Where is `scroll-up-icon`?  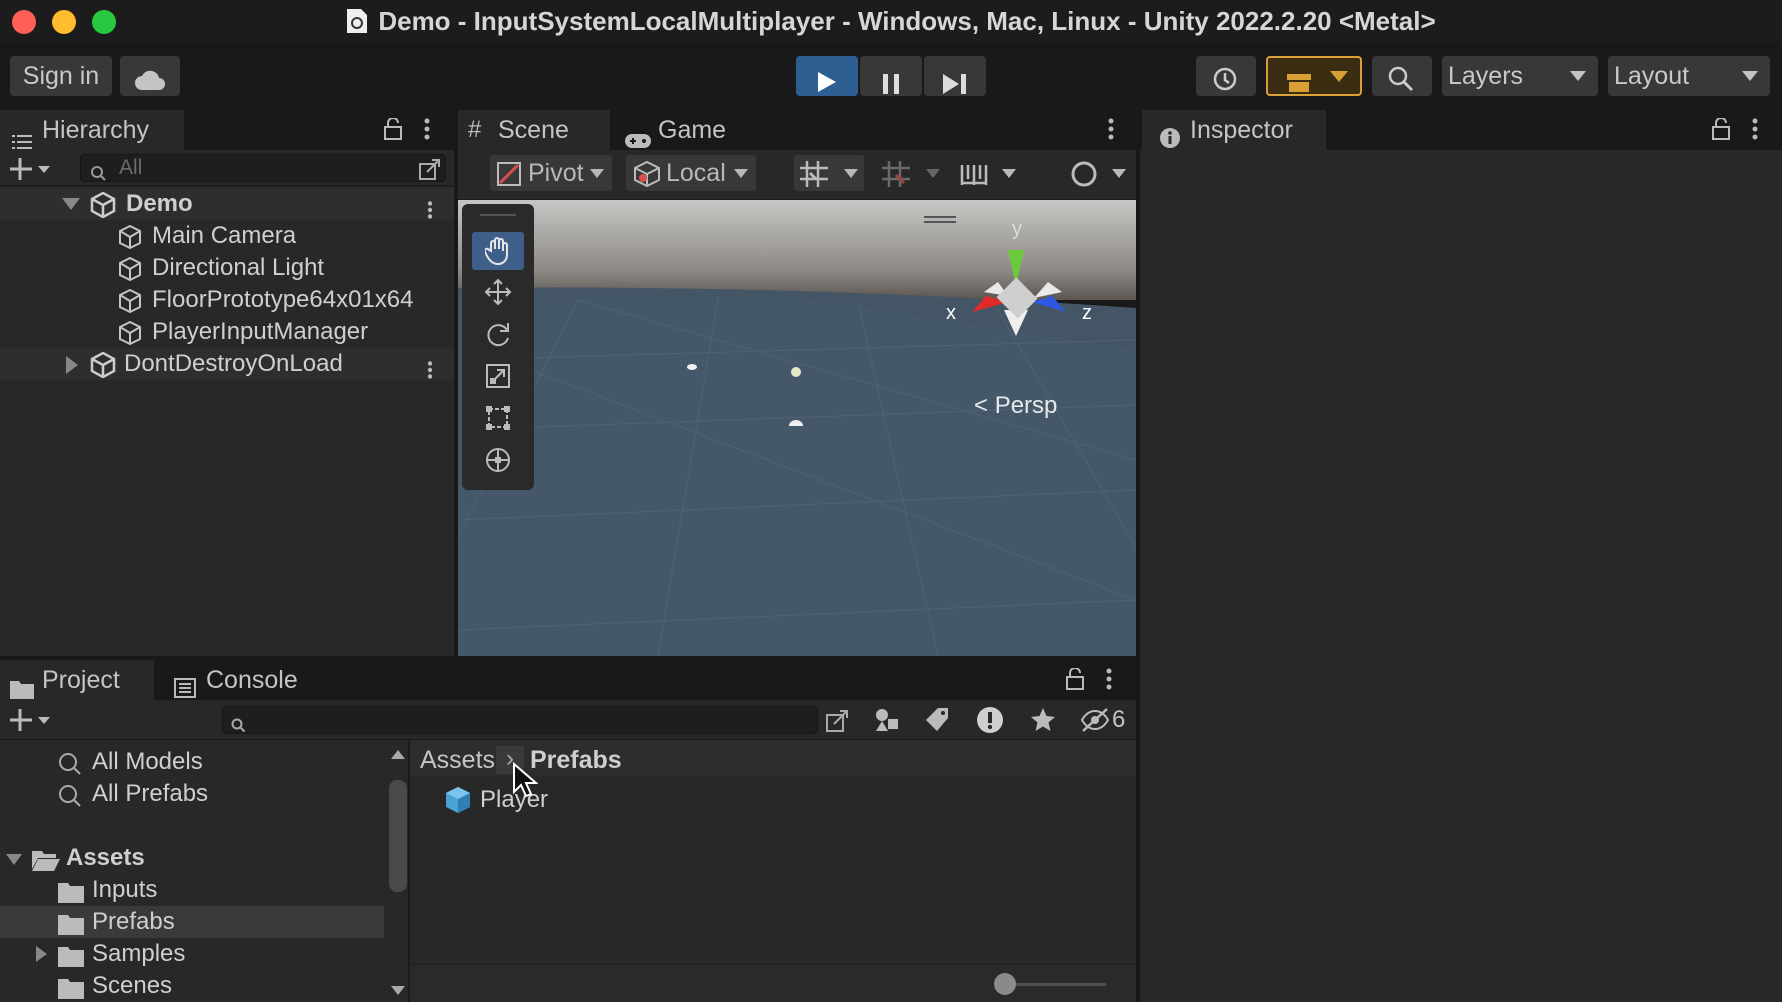
scroll-up-icon is located at coordinates (398, 754).